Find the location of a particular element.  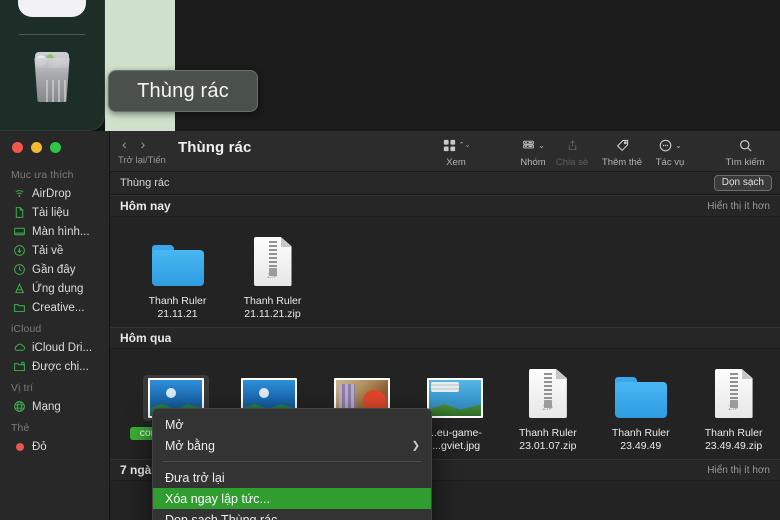

sidebar-item-label: Gần đây is located at coordinates (54, 269).